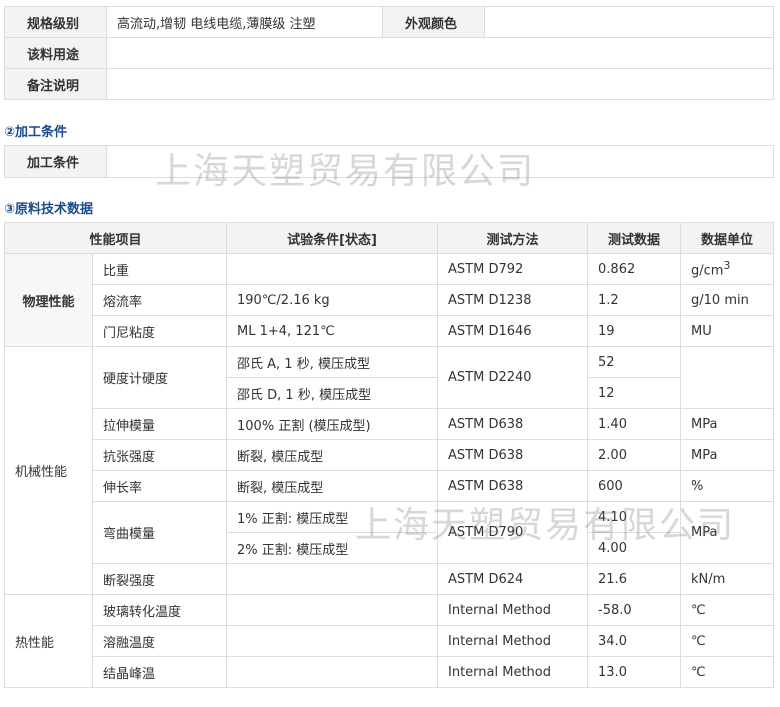 Image resolution: width=780 pixels, height=707 pixels. I want to click on header-unit: 数据单位, so click(727, 238).